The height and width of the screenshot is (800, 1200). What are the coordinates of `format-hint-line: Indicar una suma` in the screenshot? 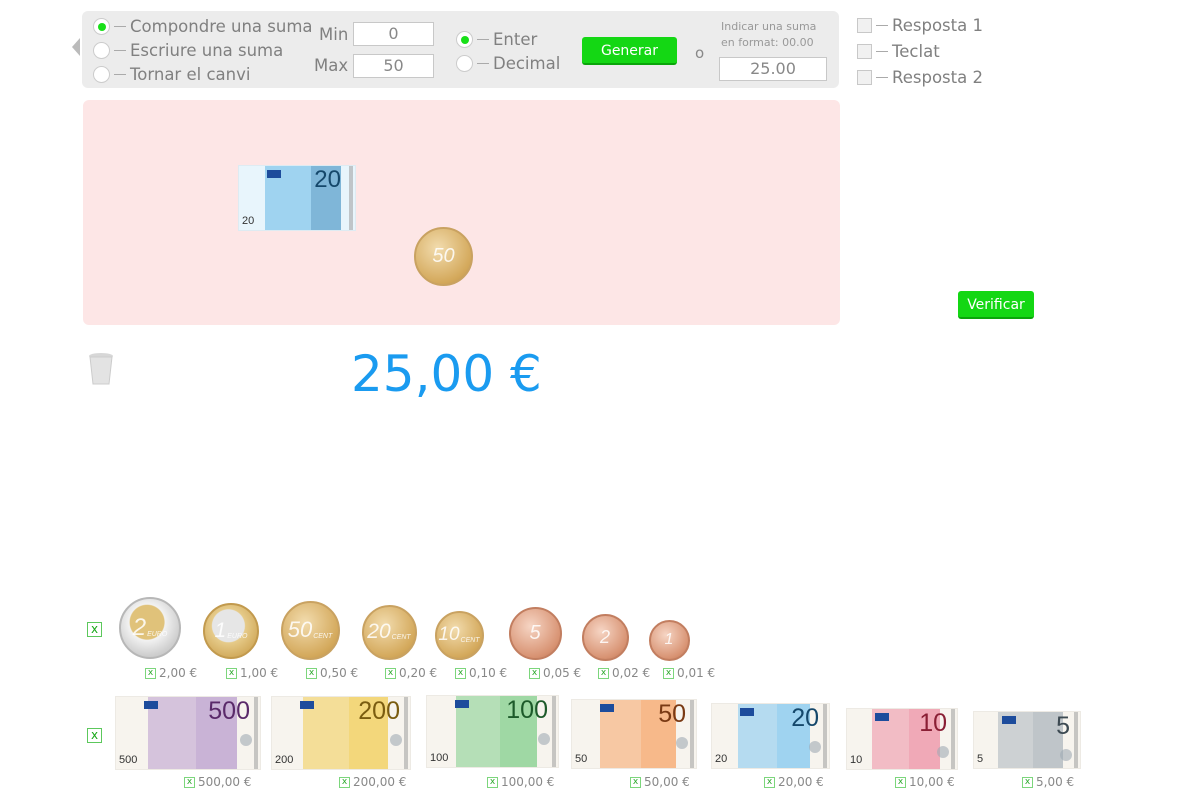 It's located at (769, 26).